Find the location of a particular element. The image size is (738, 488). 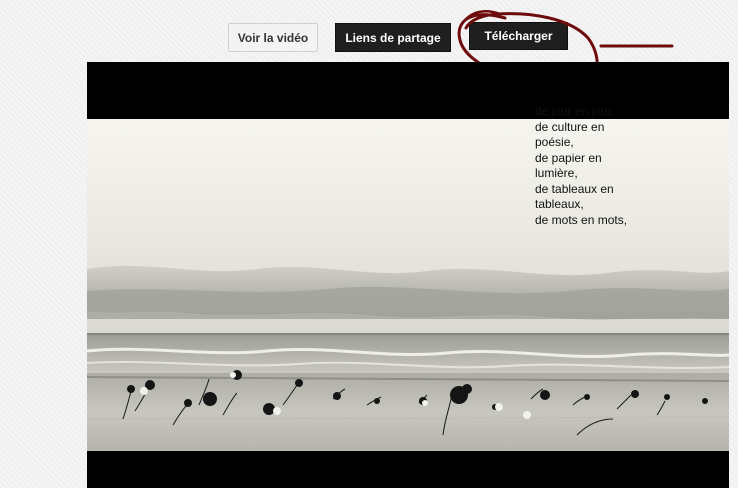

poem-line: de mots en mots, is located at coordinates (581, 219).